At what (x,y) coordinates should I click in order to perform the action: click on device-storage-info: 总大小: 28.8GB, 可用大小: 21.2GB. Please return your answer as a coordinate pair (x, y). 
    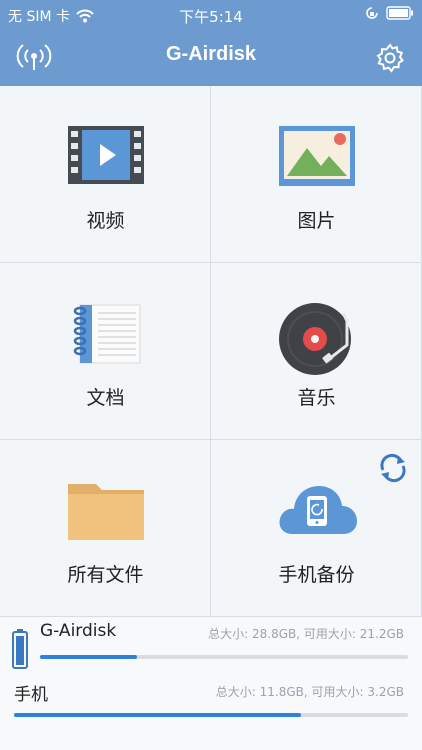
    Looking at the image, I should click on (306, 634).